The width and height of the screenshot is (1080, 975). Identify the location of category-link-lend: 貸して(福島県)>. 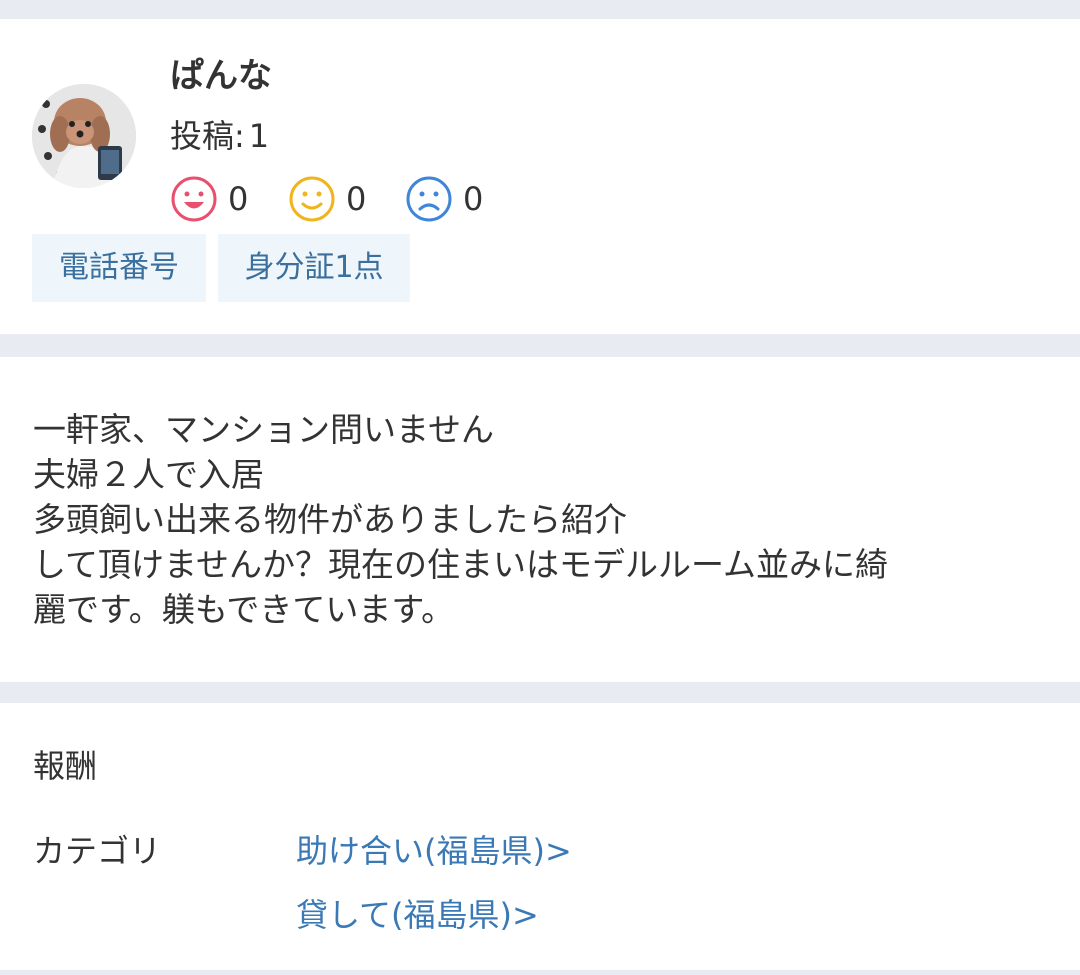
(417, 915).